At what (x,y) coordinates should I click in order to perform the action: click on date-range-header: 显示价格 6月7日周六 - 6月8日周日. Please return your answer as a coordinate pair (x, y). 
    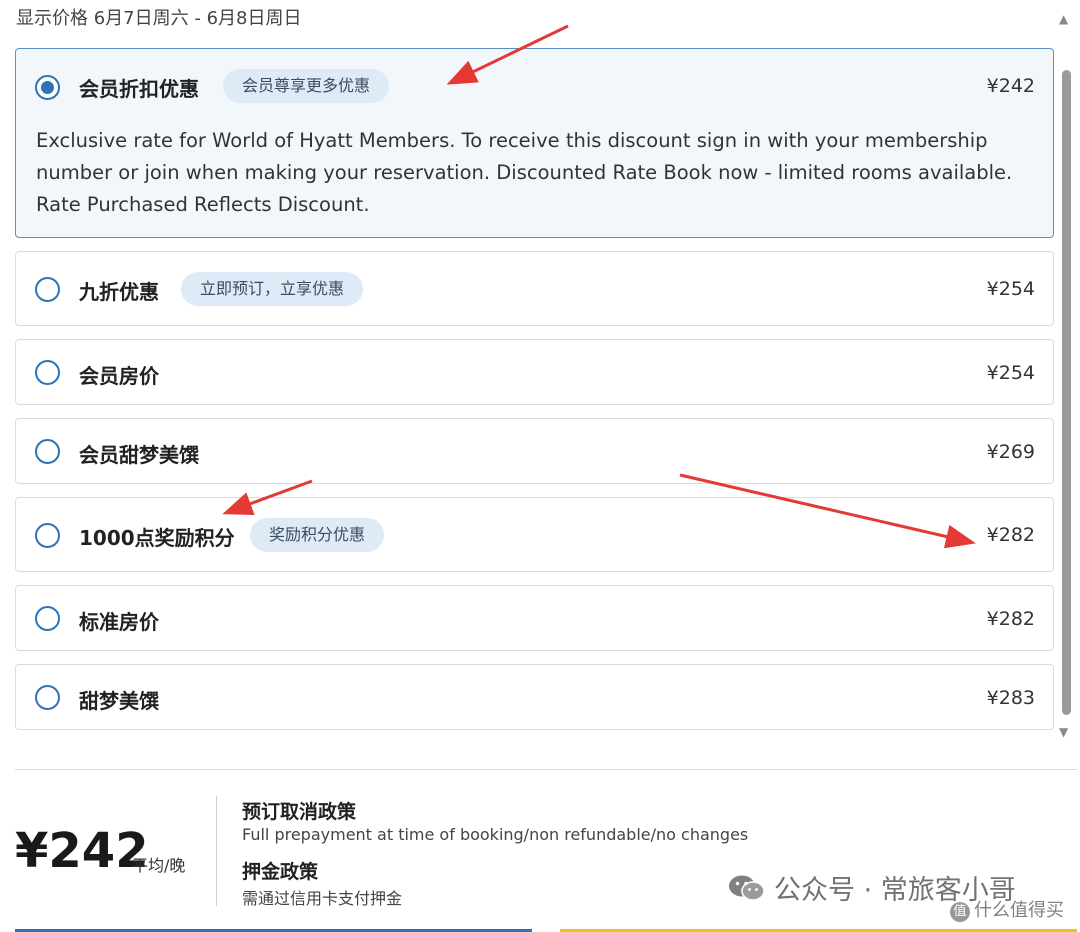
    Looking at the image, I should click on (159, 18).